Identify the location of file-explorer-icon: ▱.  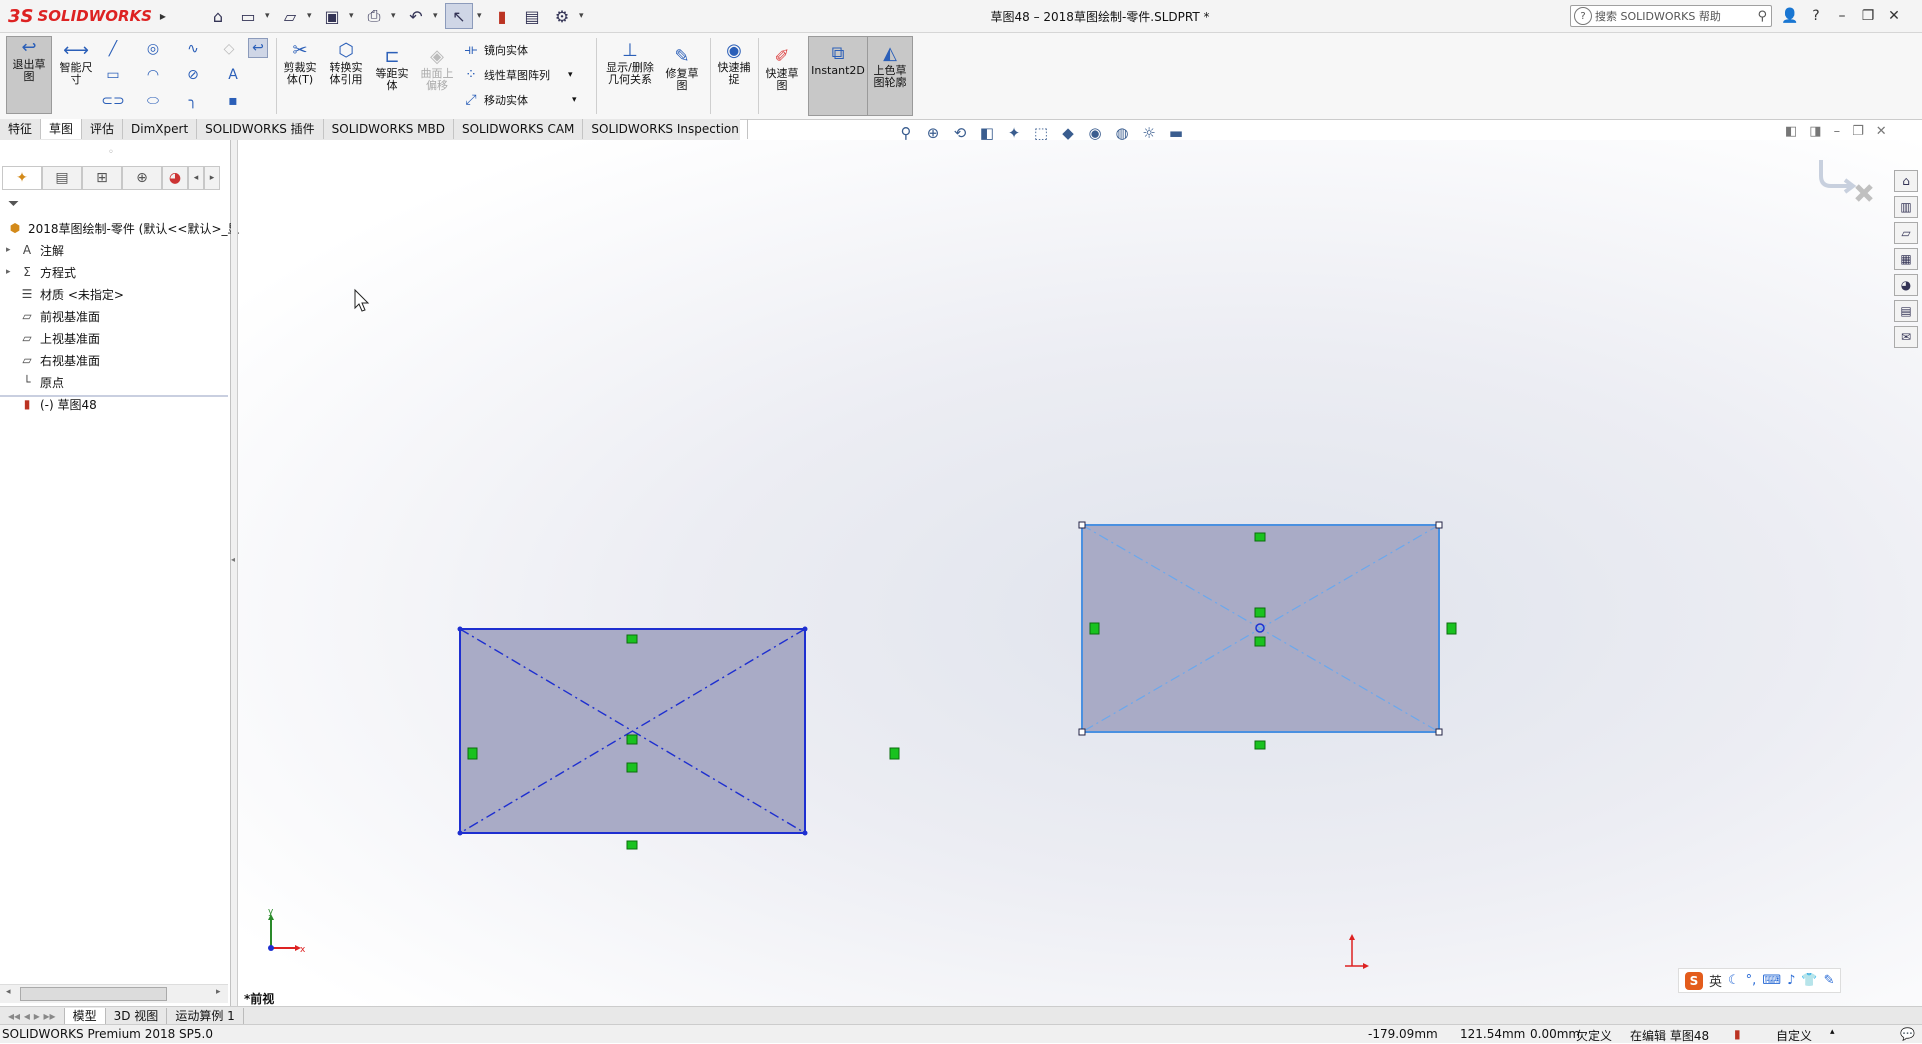
(1906, 233).